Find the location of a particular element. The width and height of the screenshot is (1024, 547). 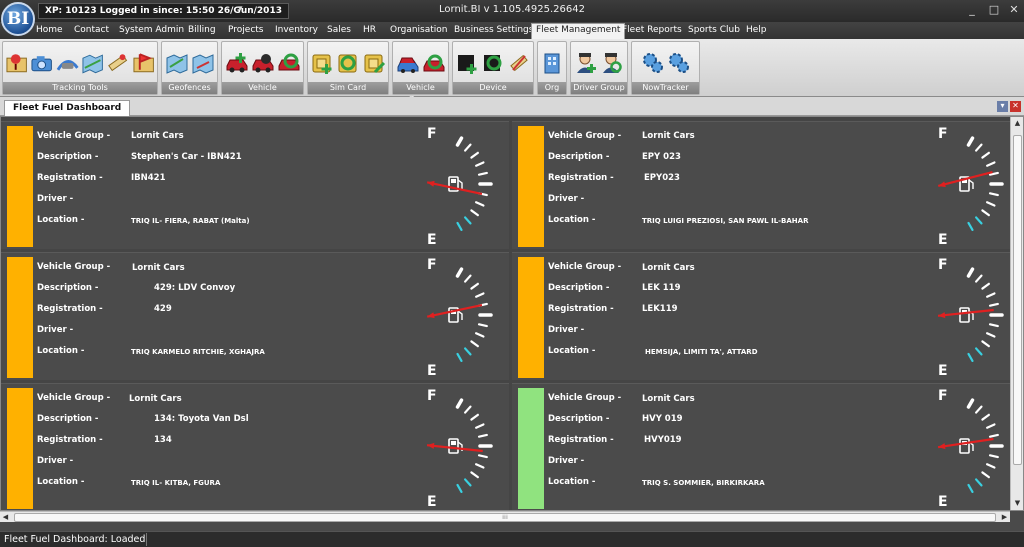

add-device-icon is located at coordinates (467, 63).